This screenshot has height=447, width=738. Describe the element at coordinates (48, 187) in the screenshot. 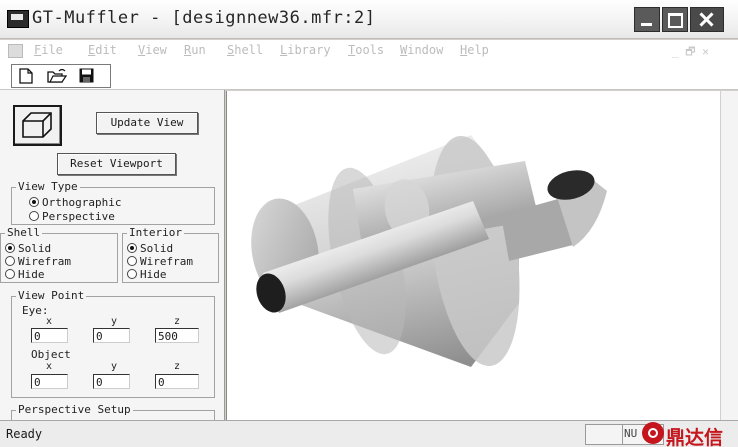

I see `view-type-legend: View Type` at that location.